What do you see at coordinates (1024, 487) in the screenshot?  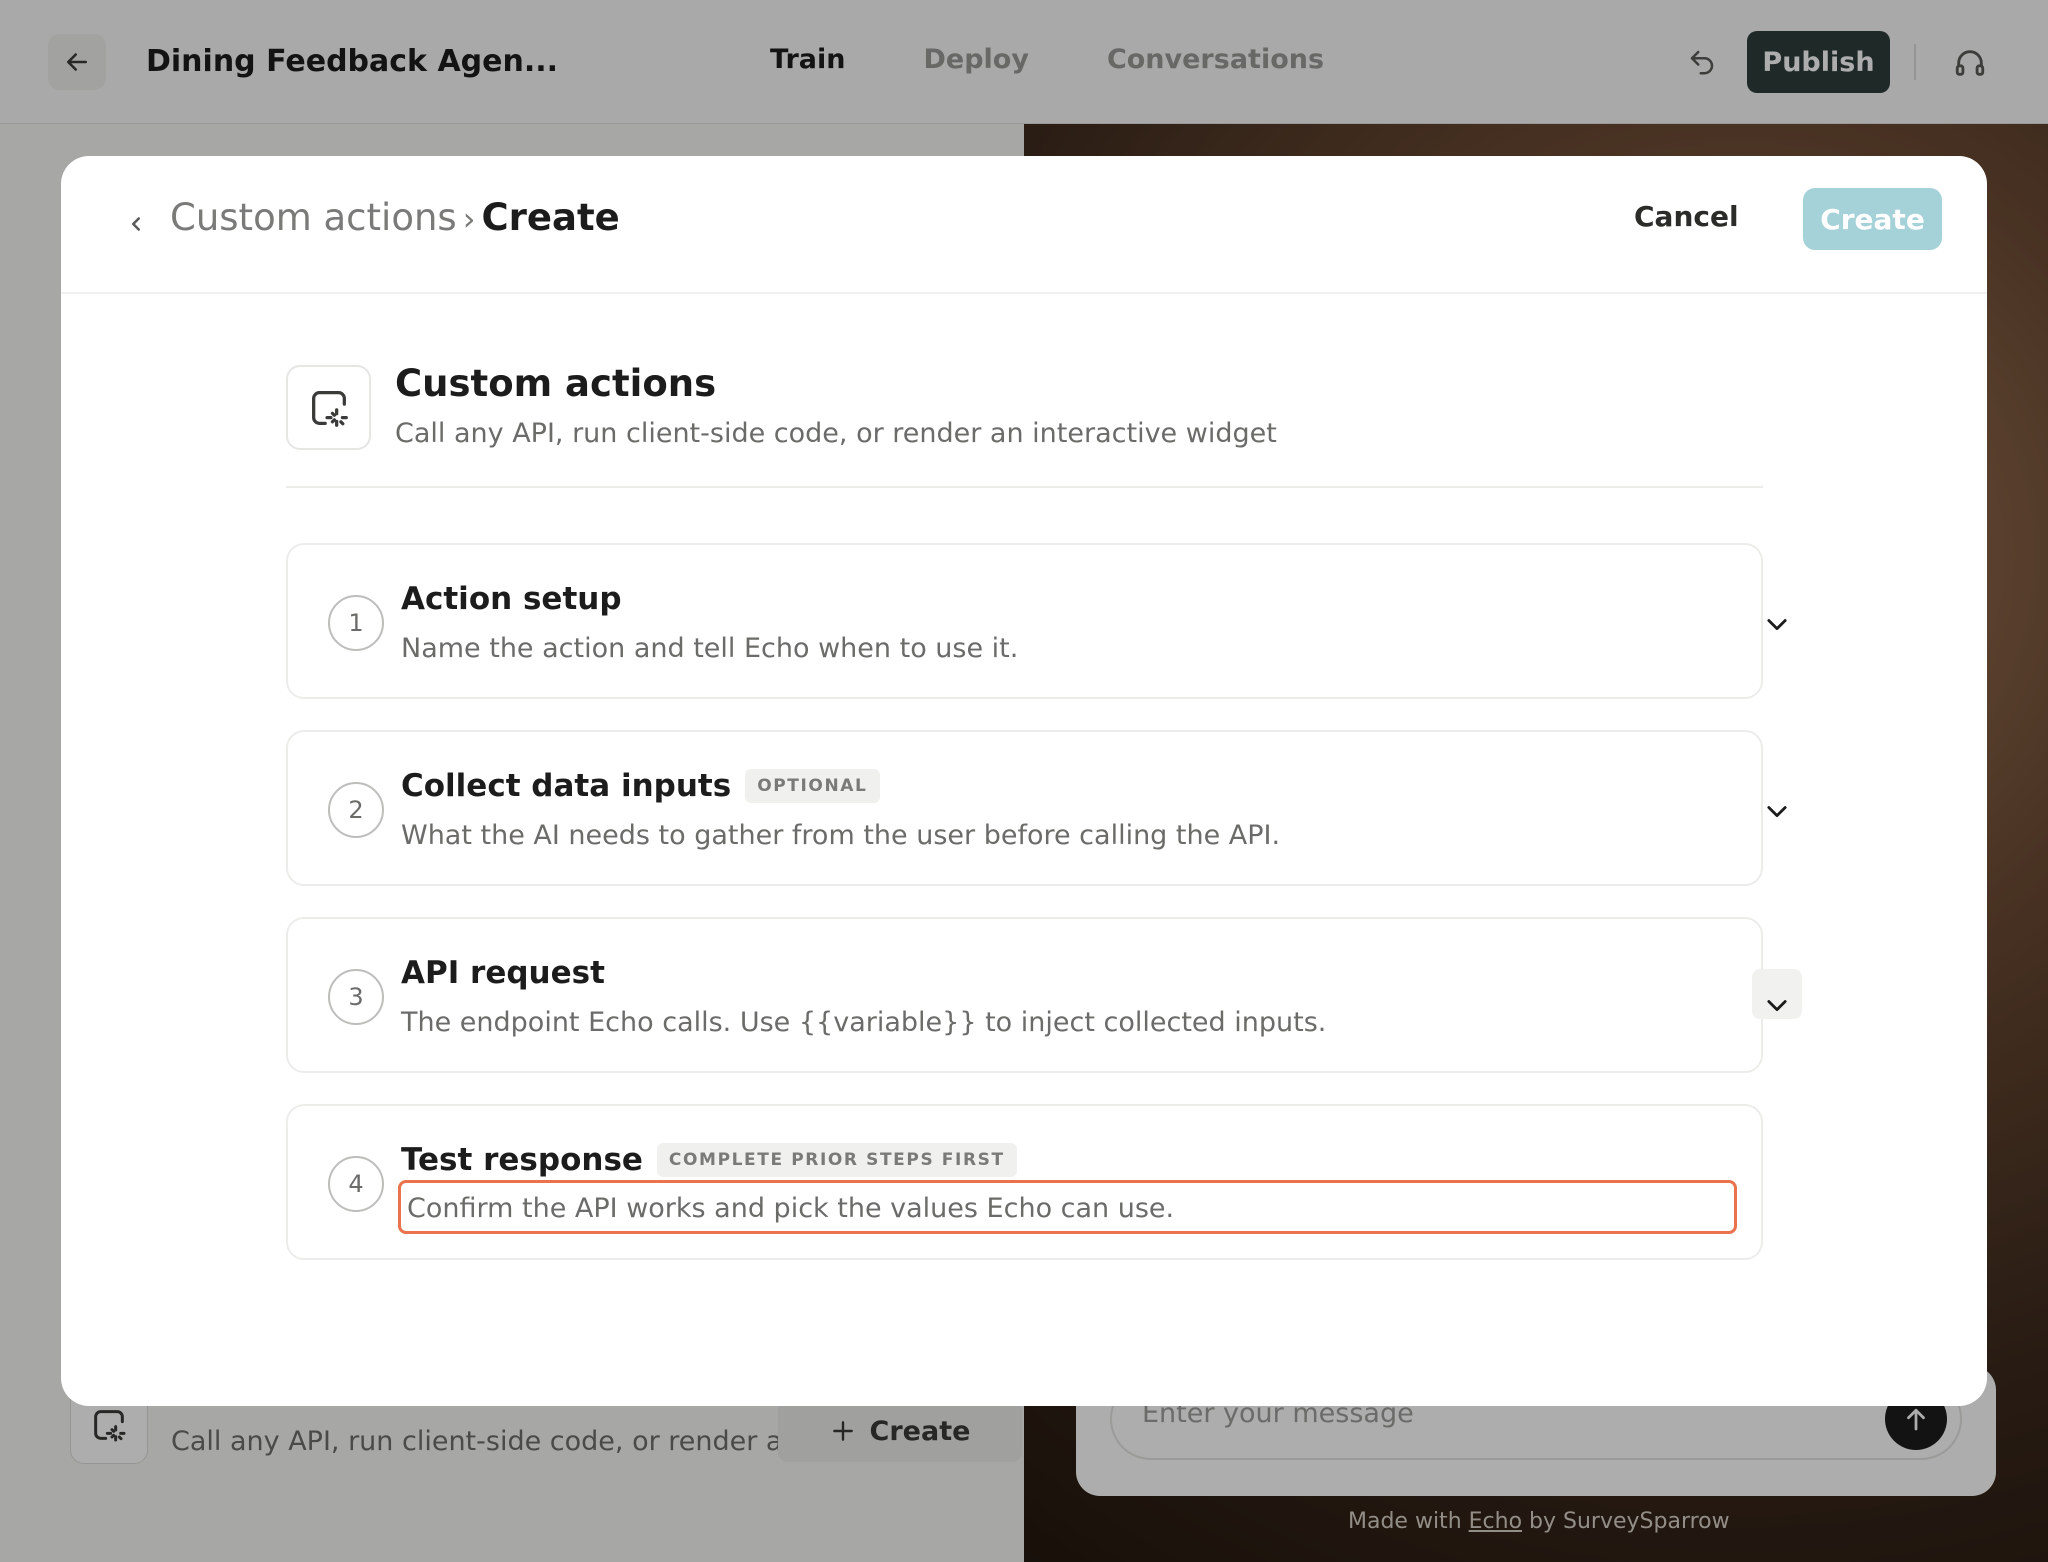 I see `divider` at bounding box center [1024, 487].